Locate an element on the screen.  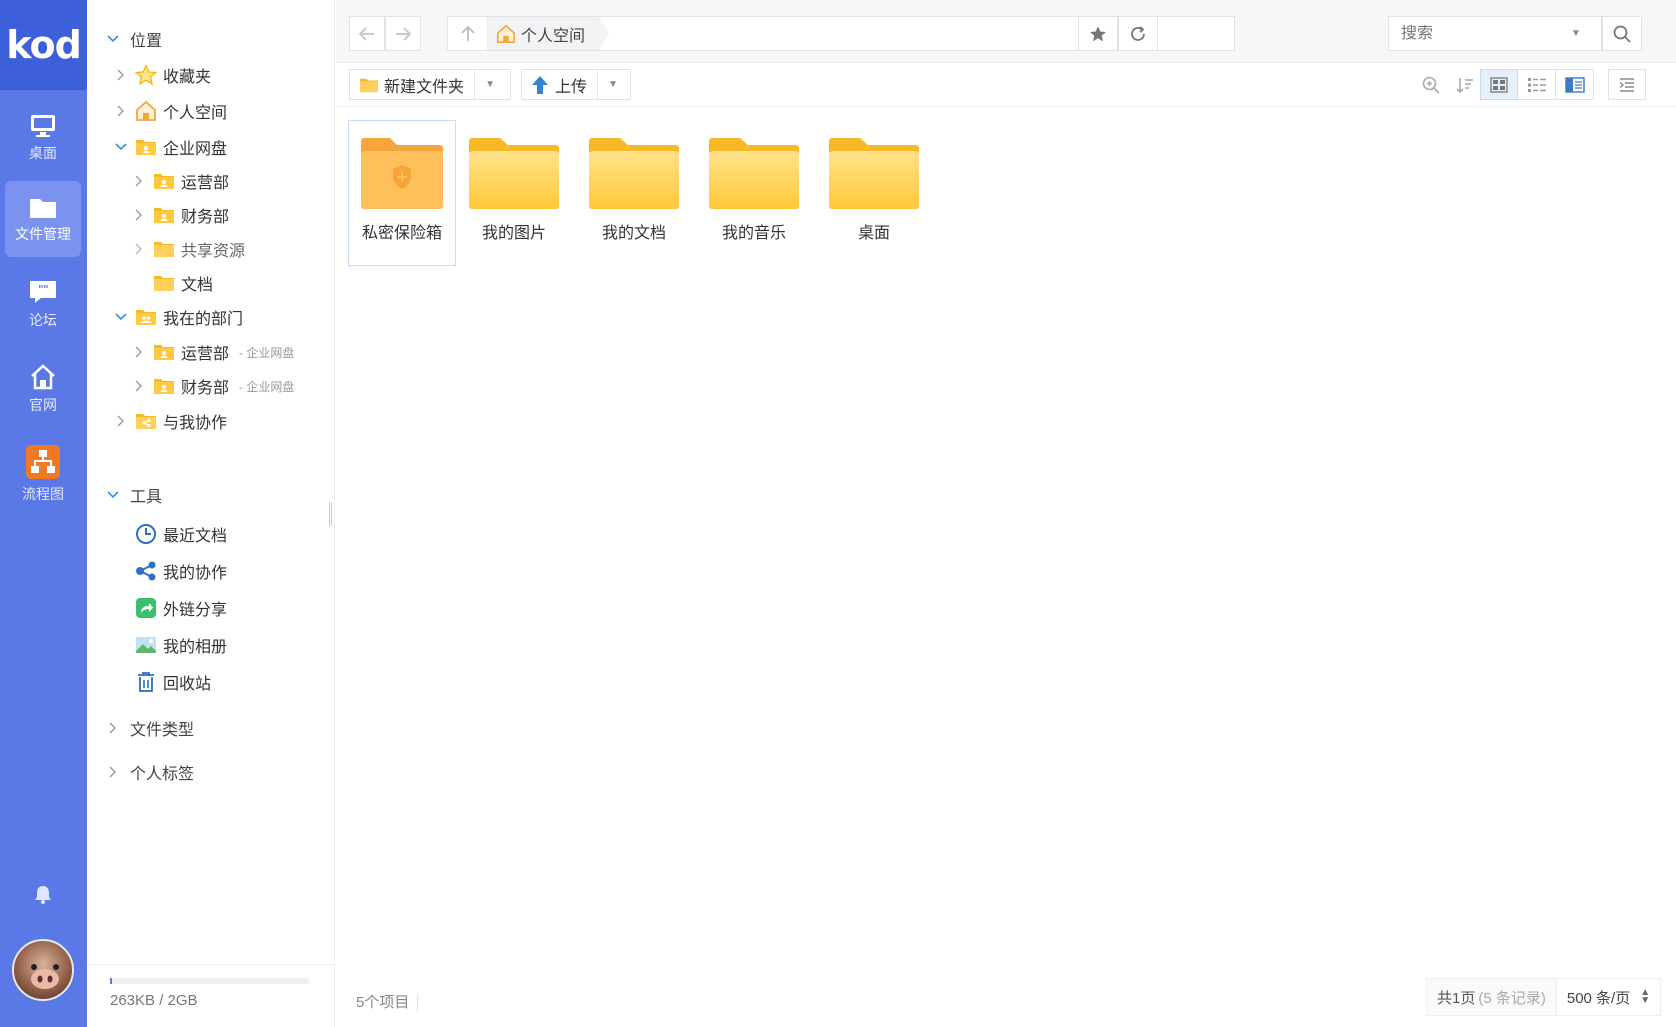
page-total: 共1页 is located at coordinates (1456, 998).